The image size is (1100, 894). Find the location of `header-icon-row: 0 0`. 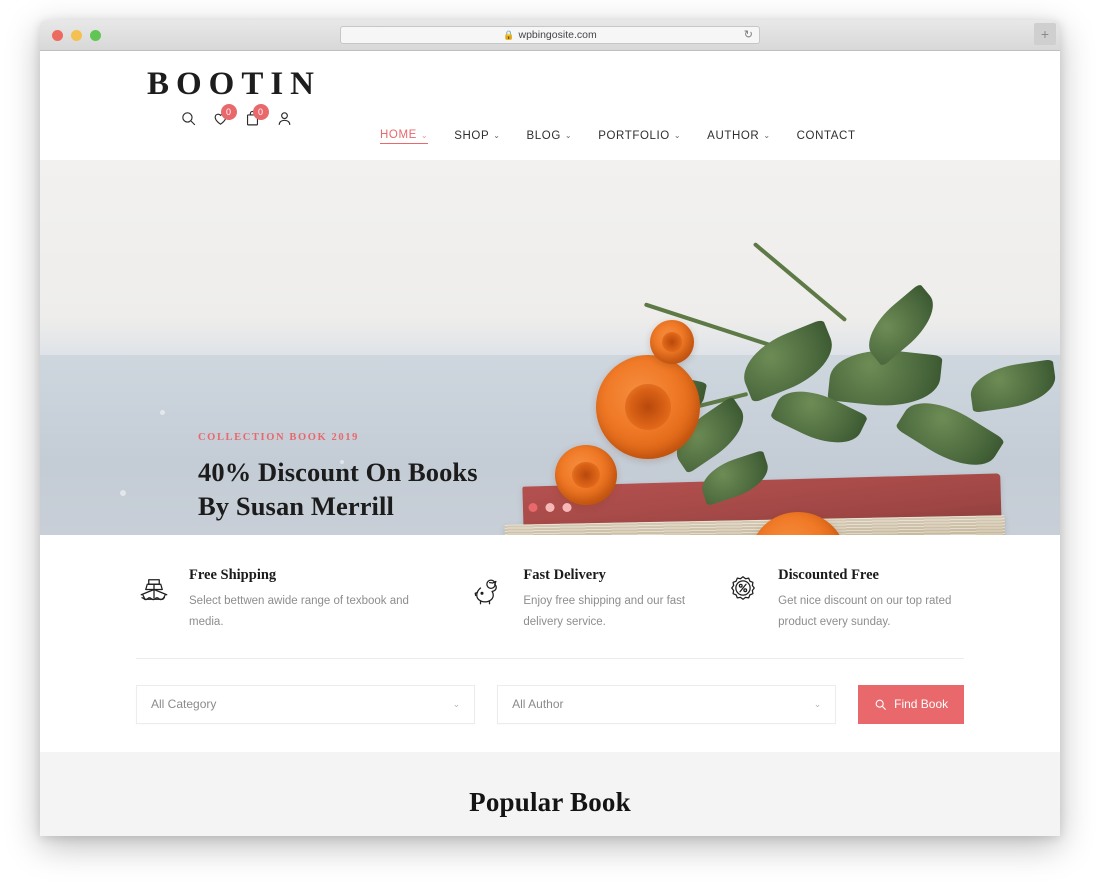

header-icon-row: 0 0 is located at coordinates (234, 115).